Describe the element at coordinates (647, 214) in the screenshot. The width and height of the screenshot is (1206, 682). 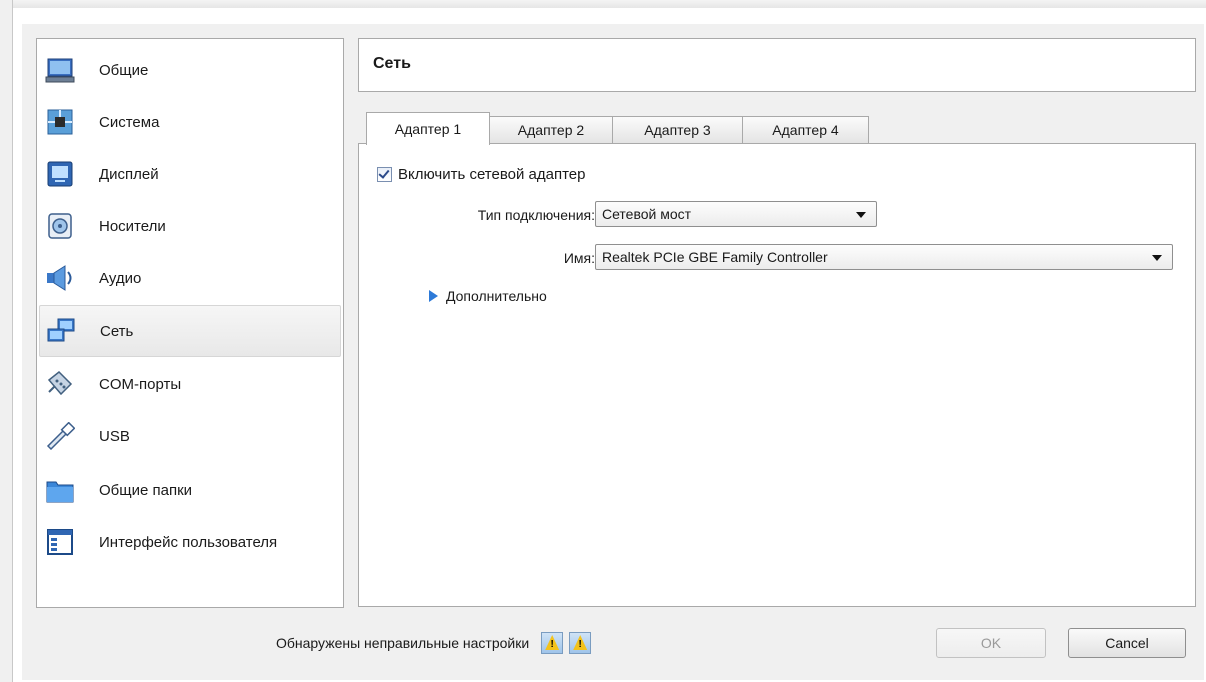
I see `connection-type-value: Сетевой мост` at that location.